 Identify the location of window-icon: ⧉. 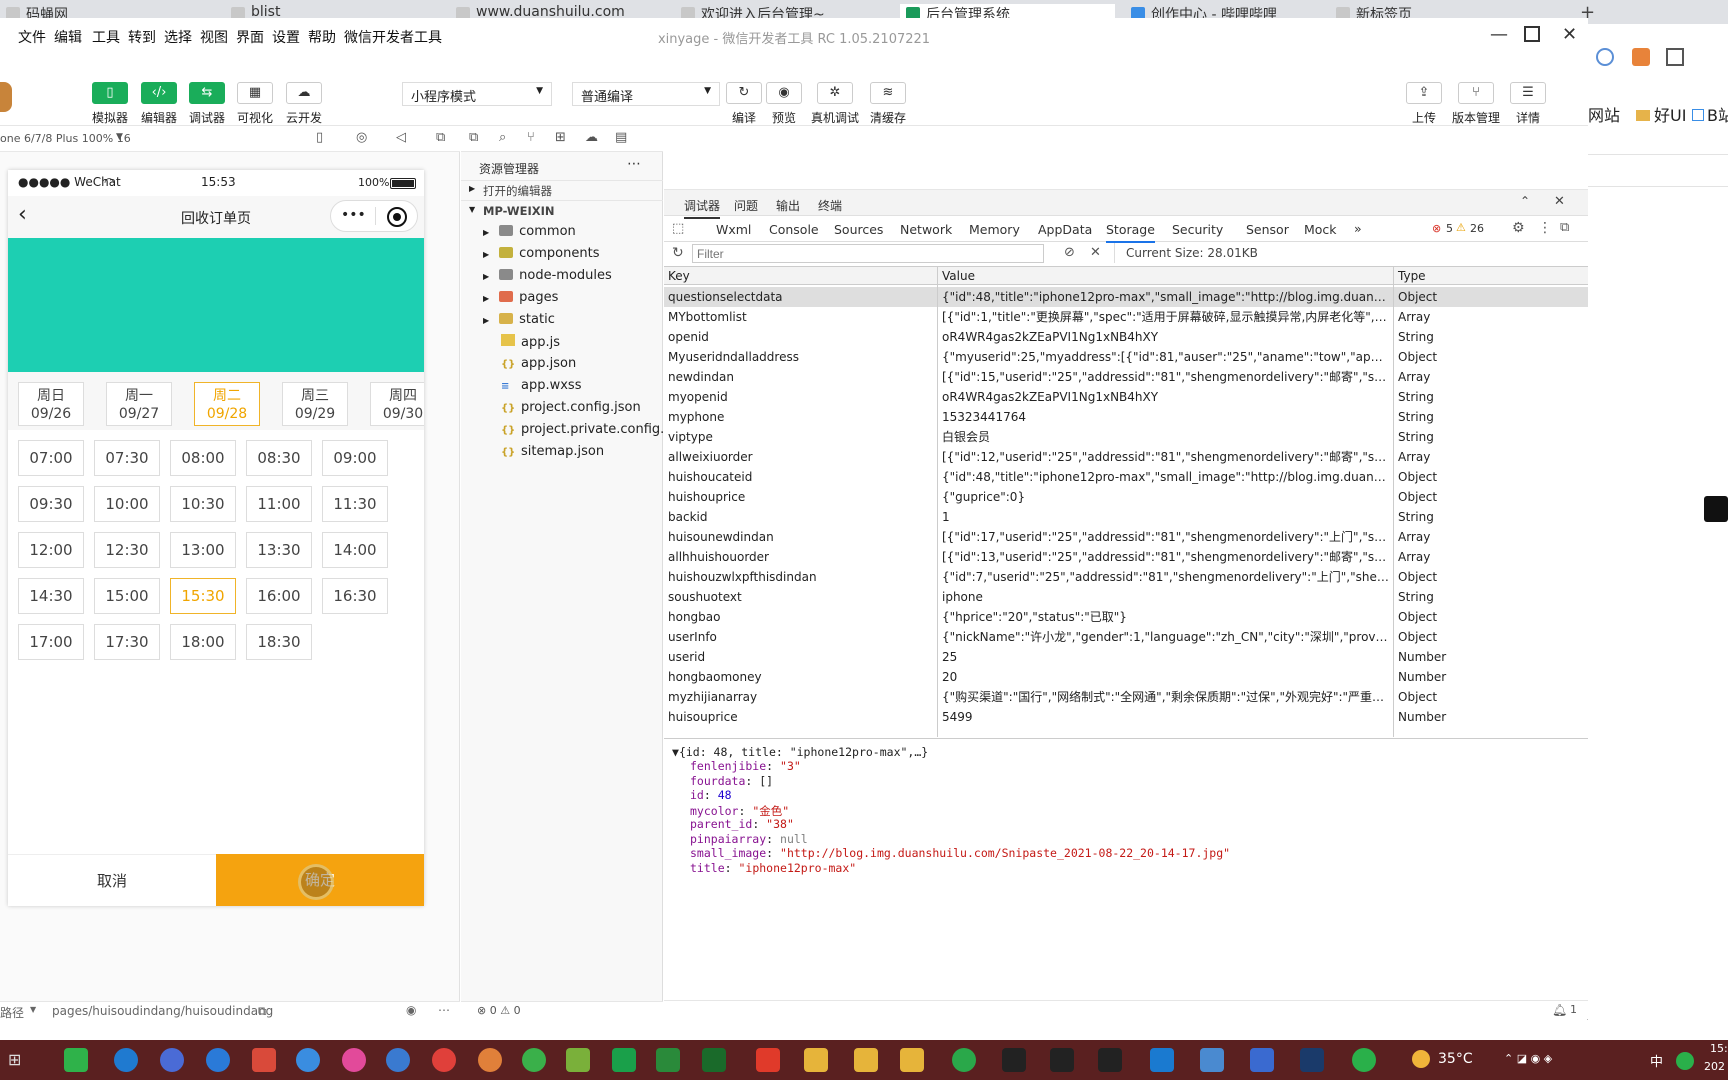
(440, 137).